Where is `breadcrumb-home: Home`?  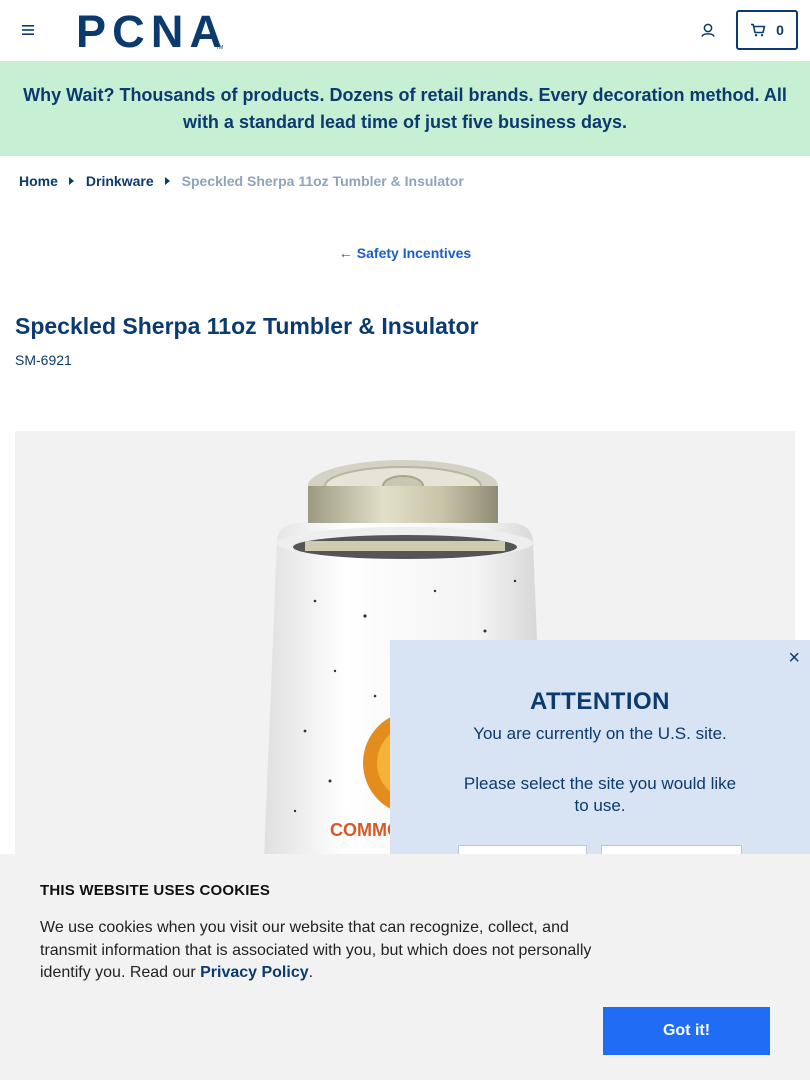 breadcrumb-home: Home is located at coordinates (38, 181).